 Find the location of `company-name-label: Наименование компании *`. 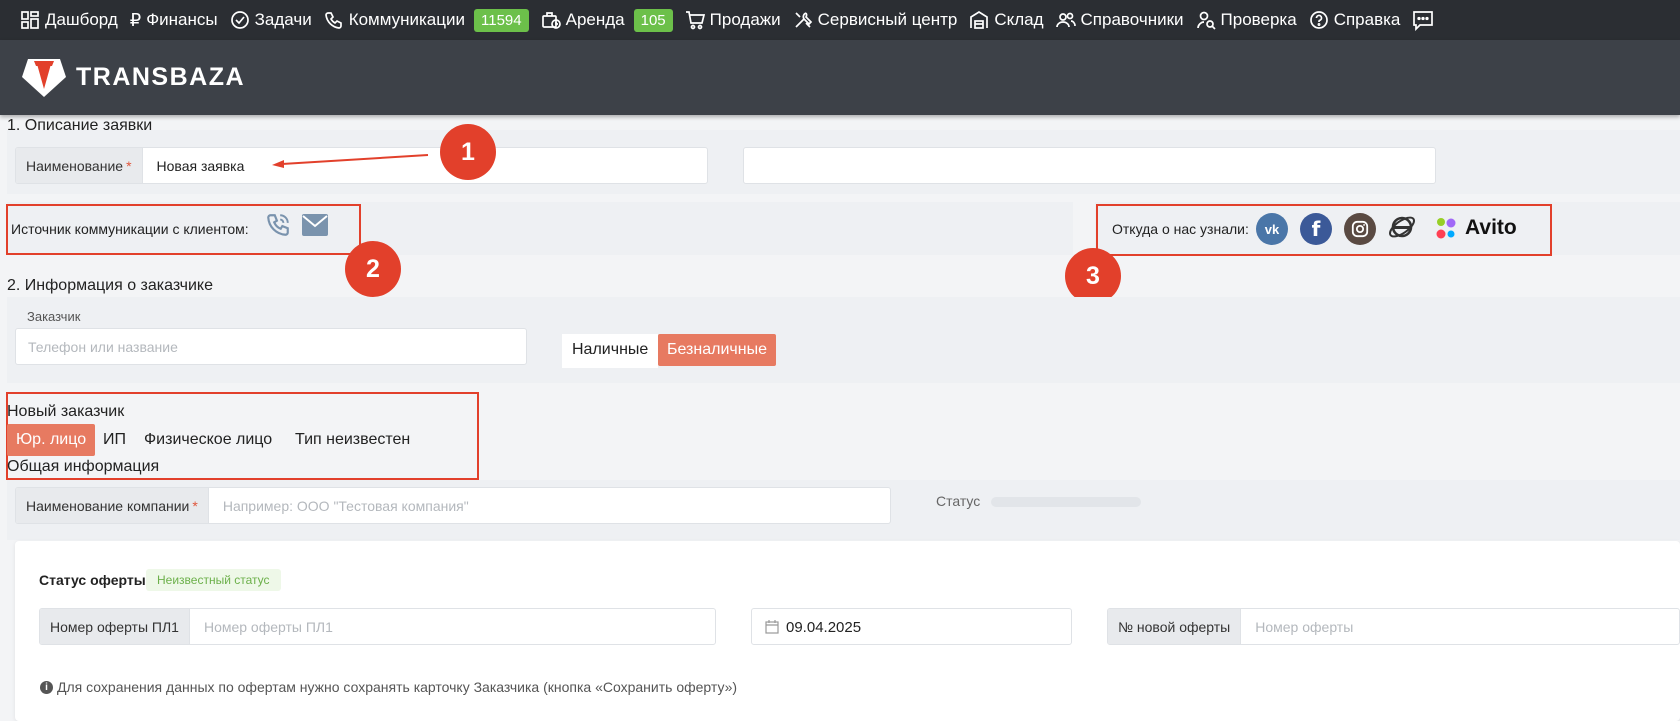

company-name-label: Наименование компании * is located at coordinates (112, 505).